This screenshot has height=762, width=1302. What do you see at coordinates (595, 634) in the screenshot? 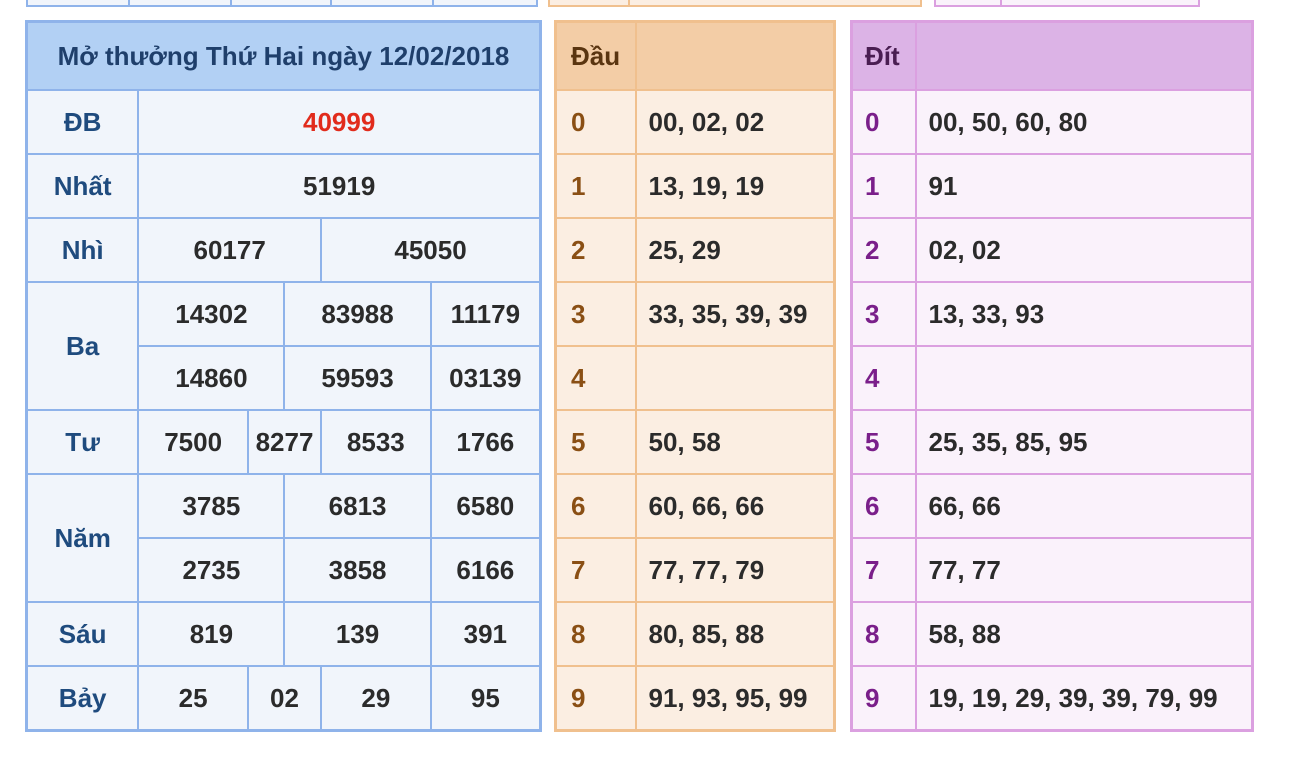
I see `dau-key: 8` at bounding box center [595, 634].